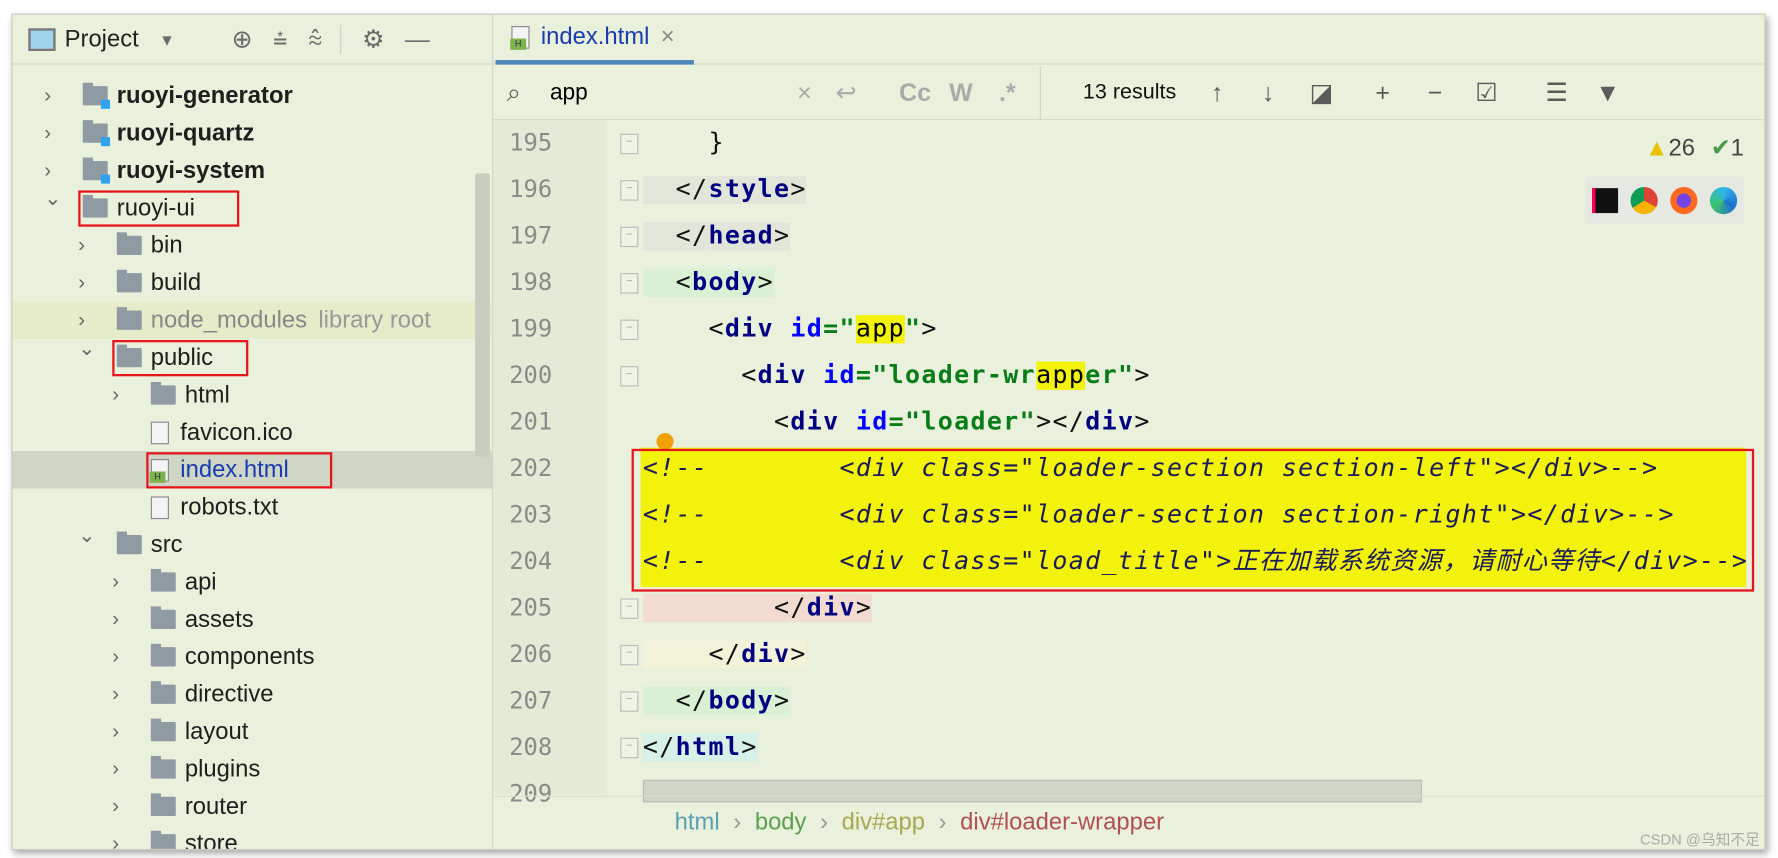  I want to click on tree-item: favicon.ico, so click(252, 432).